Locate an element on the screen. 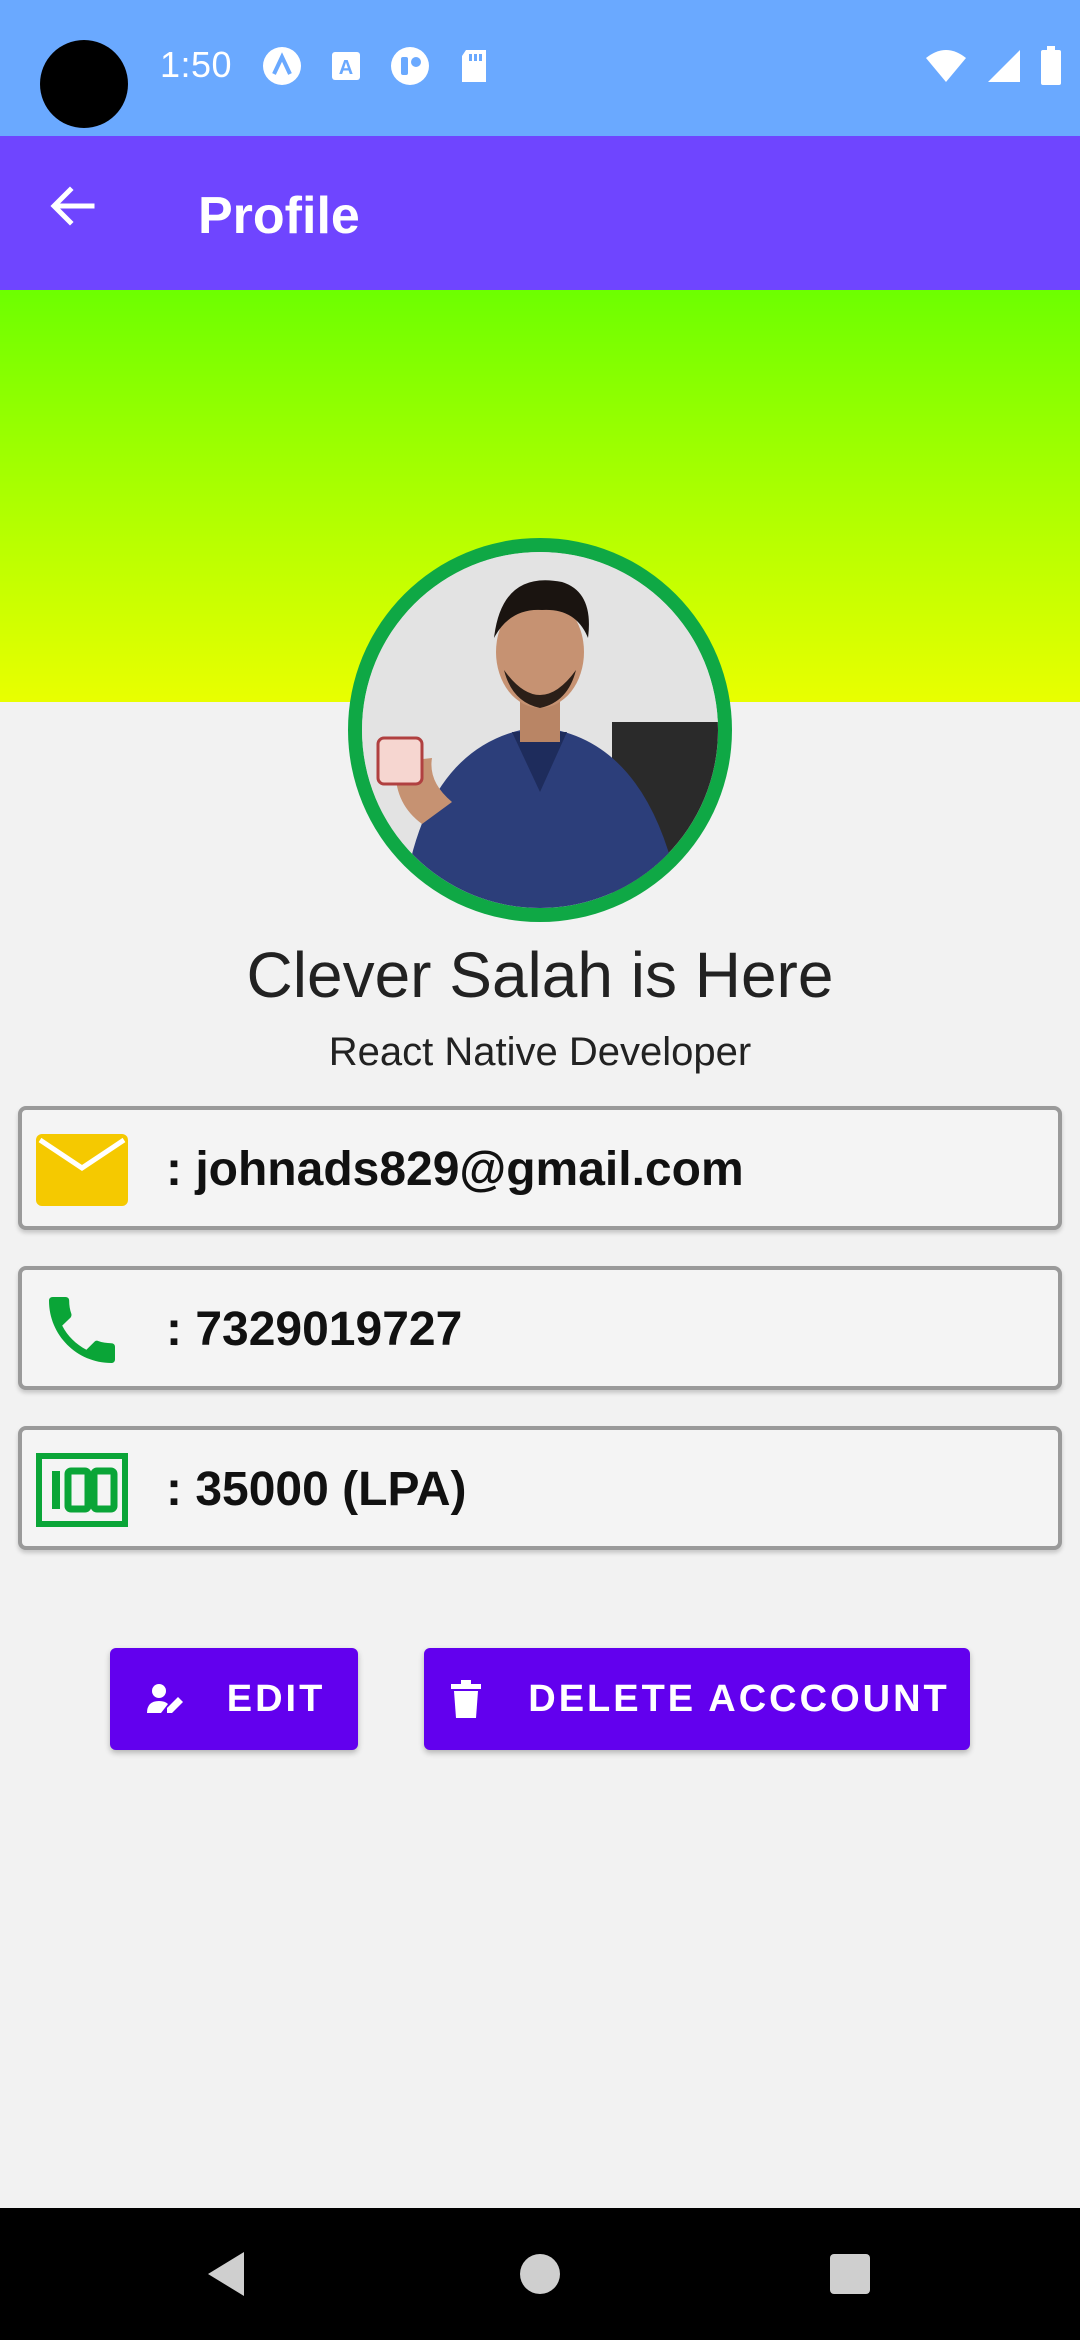  salary-value: : 35000 (LPA) is located at coordinates (316, 1489).